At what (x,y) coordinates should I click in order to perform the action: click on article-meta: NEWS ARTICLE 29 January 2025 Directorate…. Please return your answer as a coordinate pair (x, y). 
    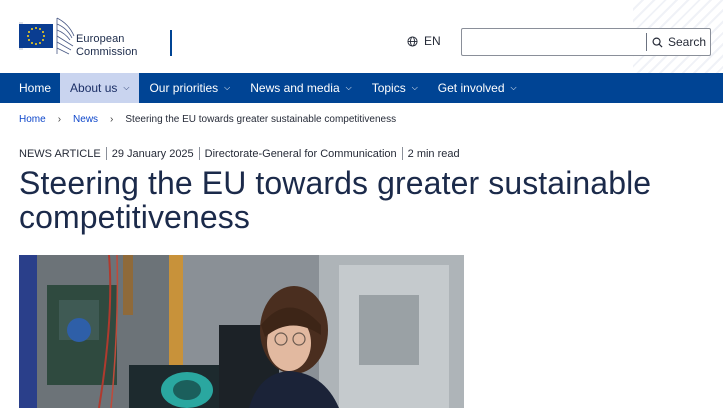
    Looking at the image, I should click on (239, 153).